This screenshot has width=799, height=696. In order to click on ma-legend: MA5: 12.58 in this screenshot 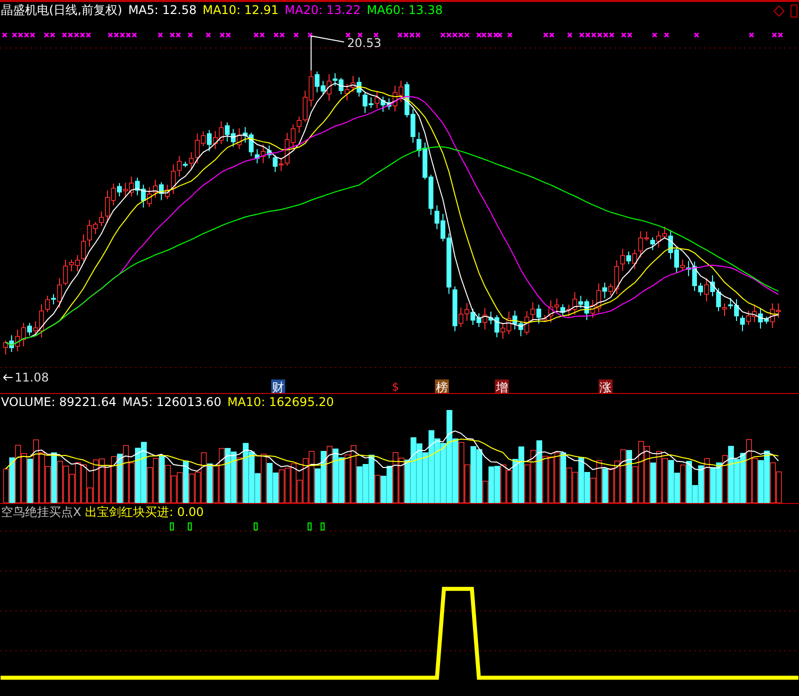, I will do `click(162, 10)`.